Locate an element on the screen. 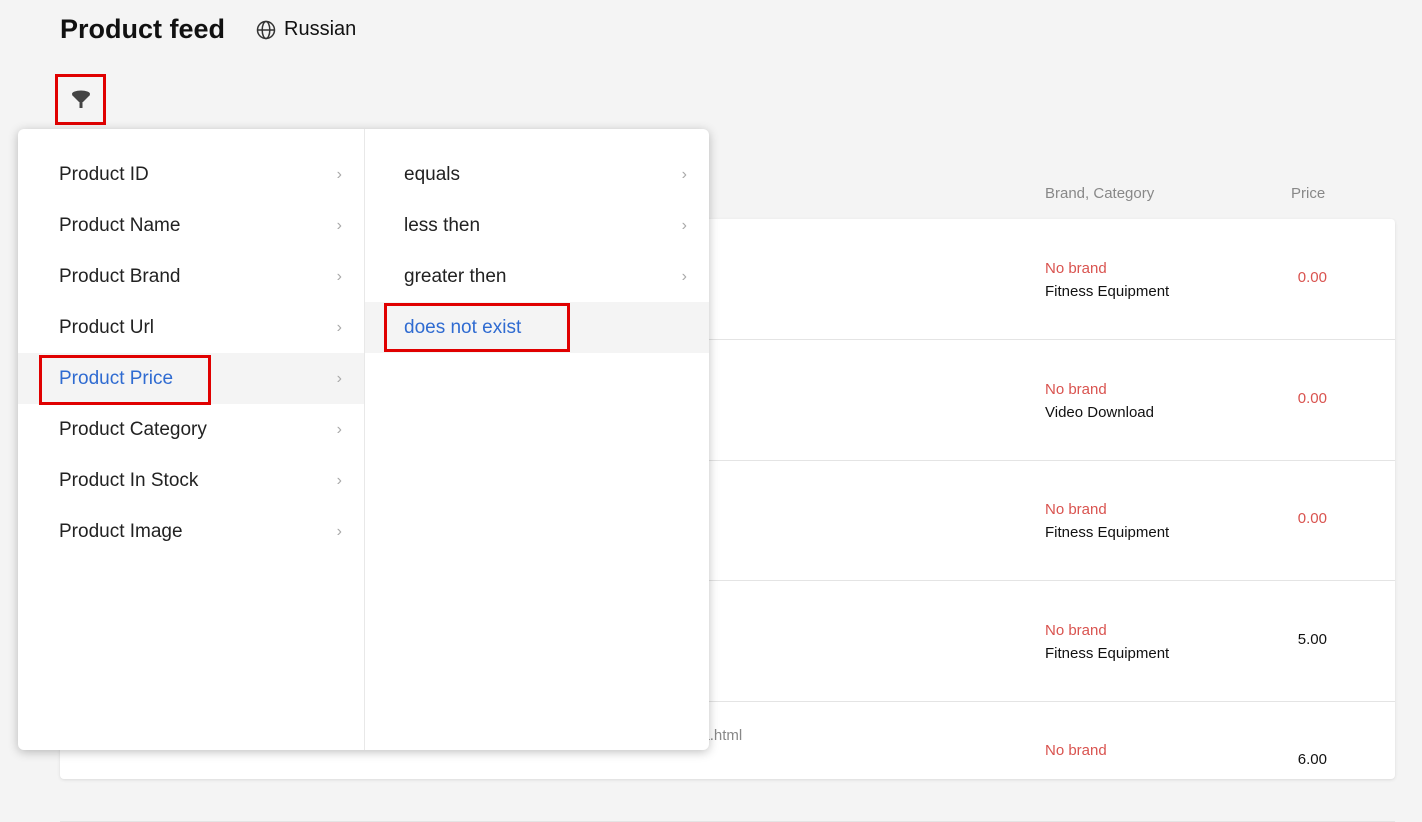 This screenshot has width=1422, height=822. operator-item-greater-then: greater then › is located at coordinates (537, 276).